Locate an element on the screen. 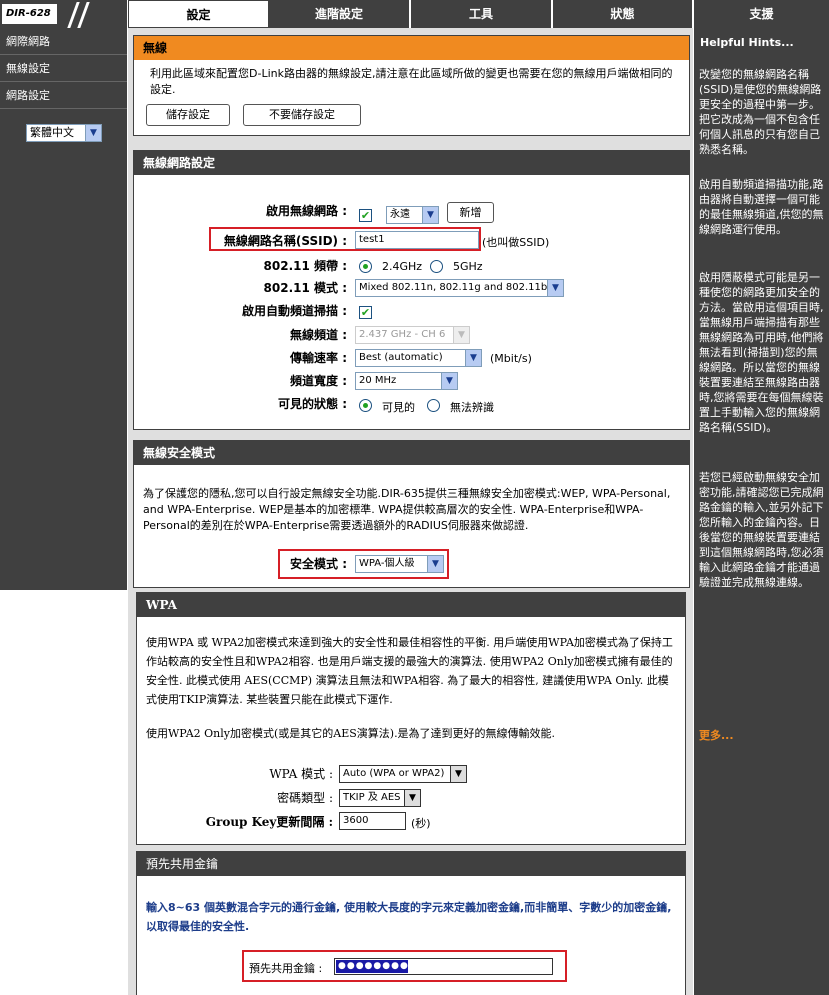 This screenshot has height=995, width=829. cipher-label: 密碼類型 : is located at coordinates (305, 798).